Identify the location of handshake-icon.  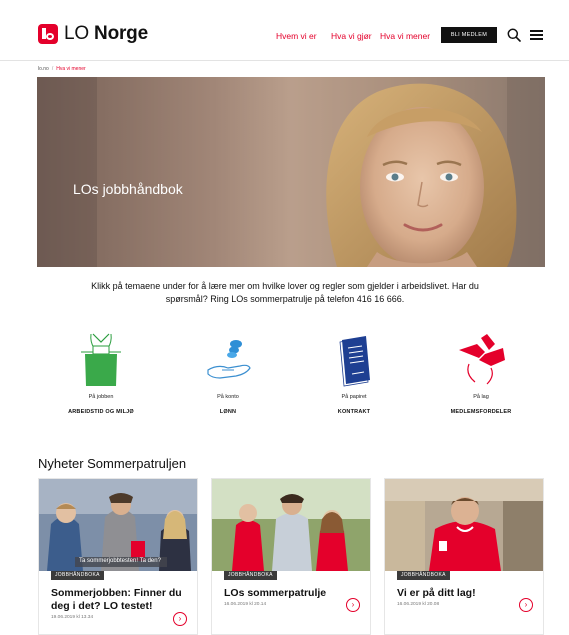
(482, 359).